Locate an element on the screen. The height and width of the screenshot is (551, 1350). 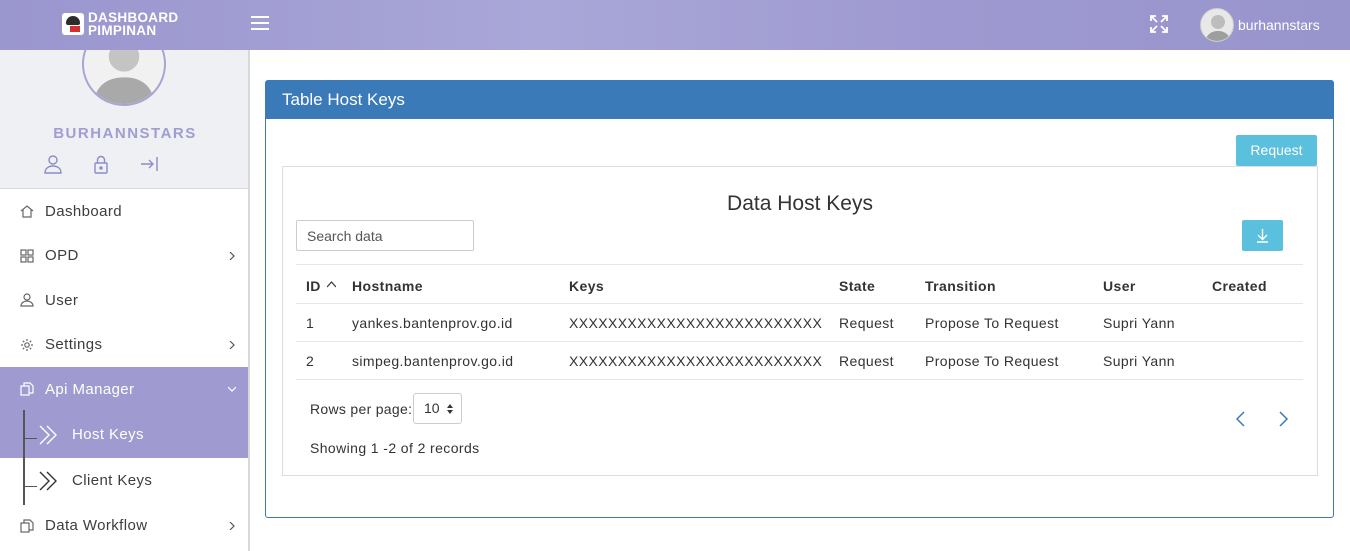
avatar is located at coordinates (1217, 25).